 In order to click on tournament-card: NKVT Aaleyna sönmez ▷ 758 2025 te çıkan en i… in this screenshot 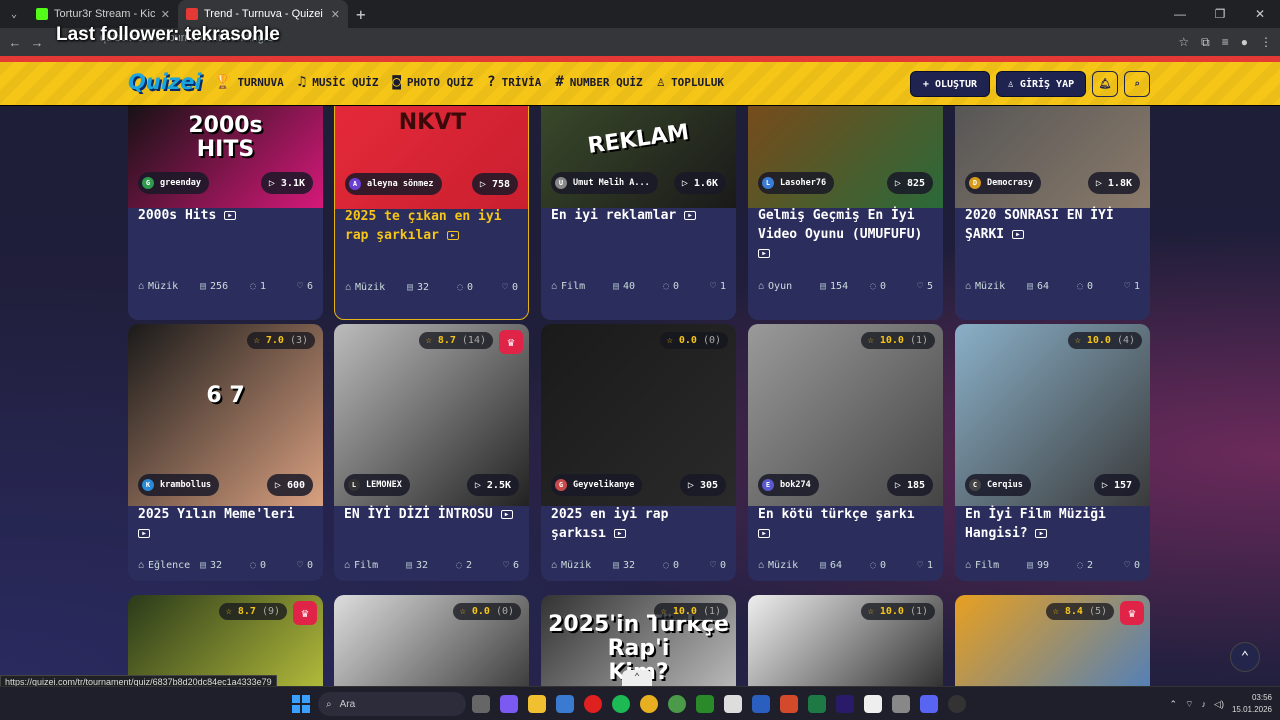, I will do `click(431, 213)`.